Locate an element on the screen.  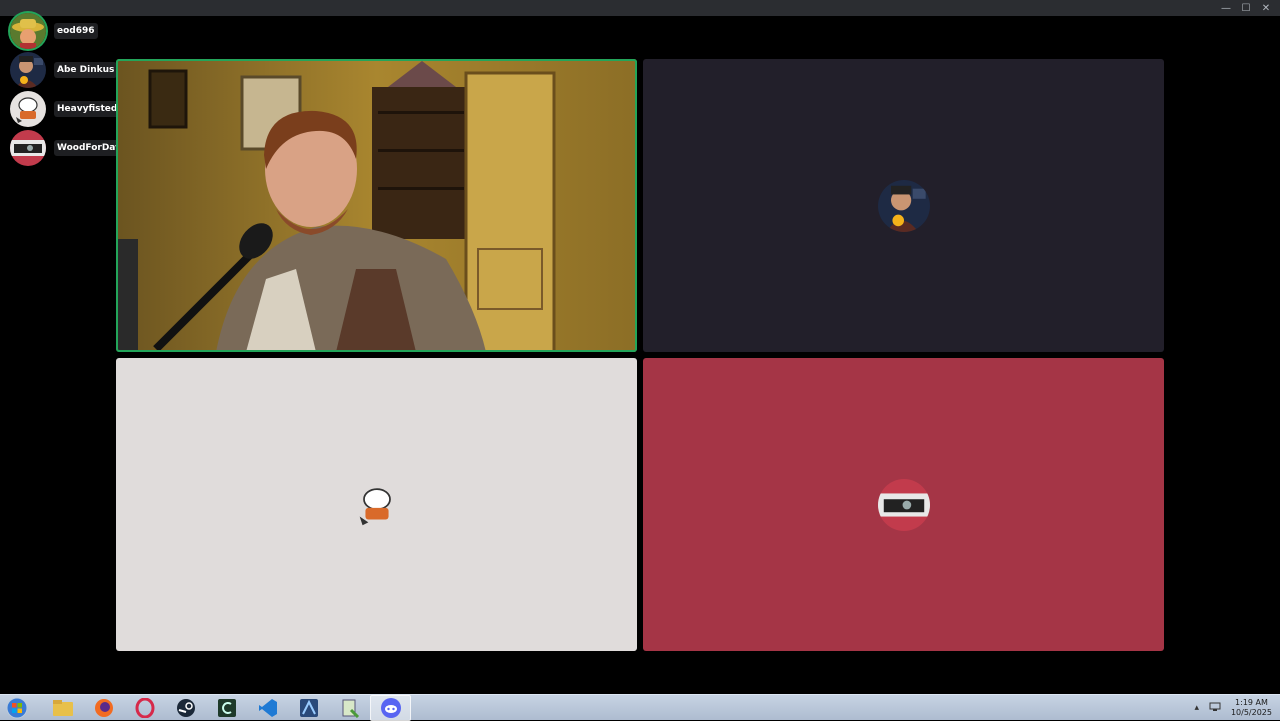
system-tray: ▴ 1:19 AM 10/5/2025 is located at coordinates (1233, 708).